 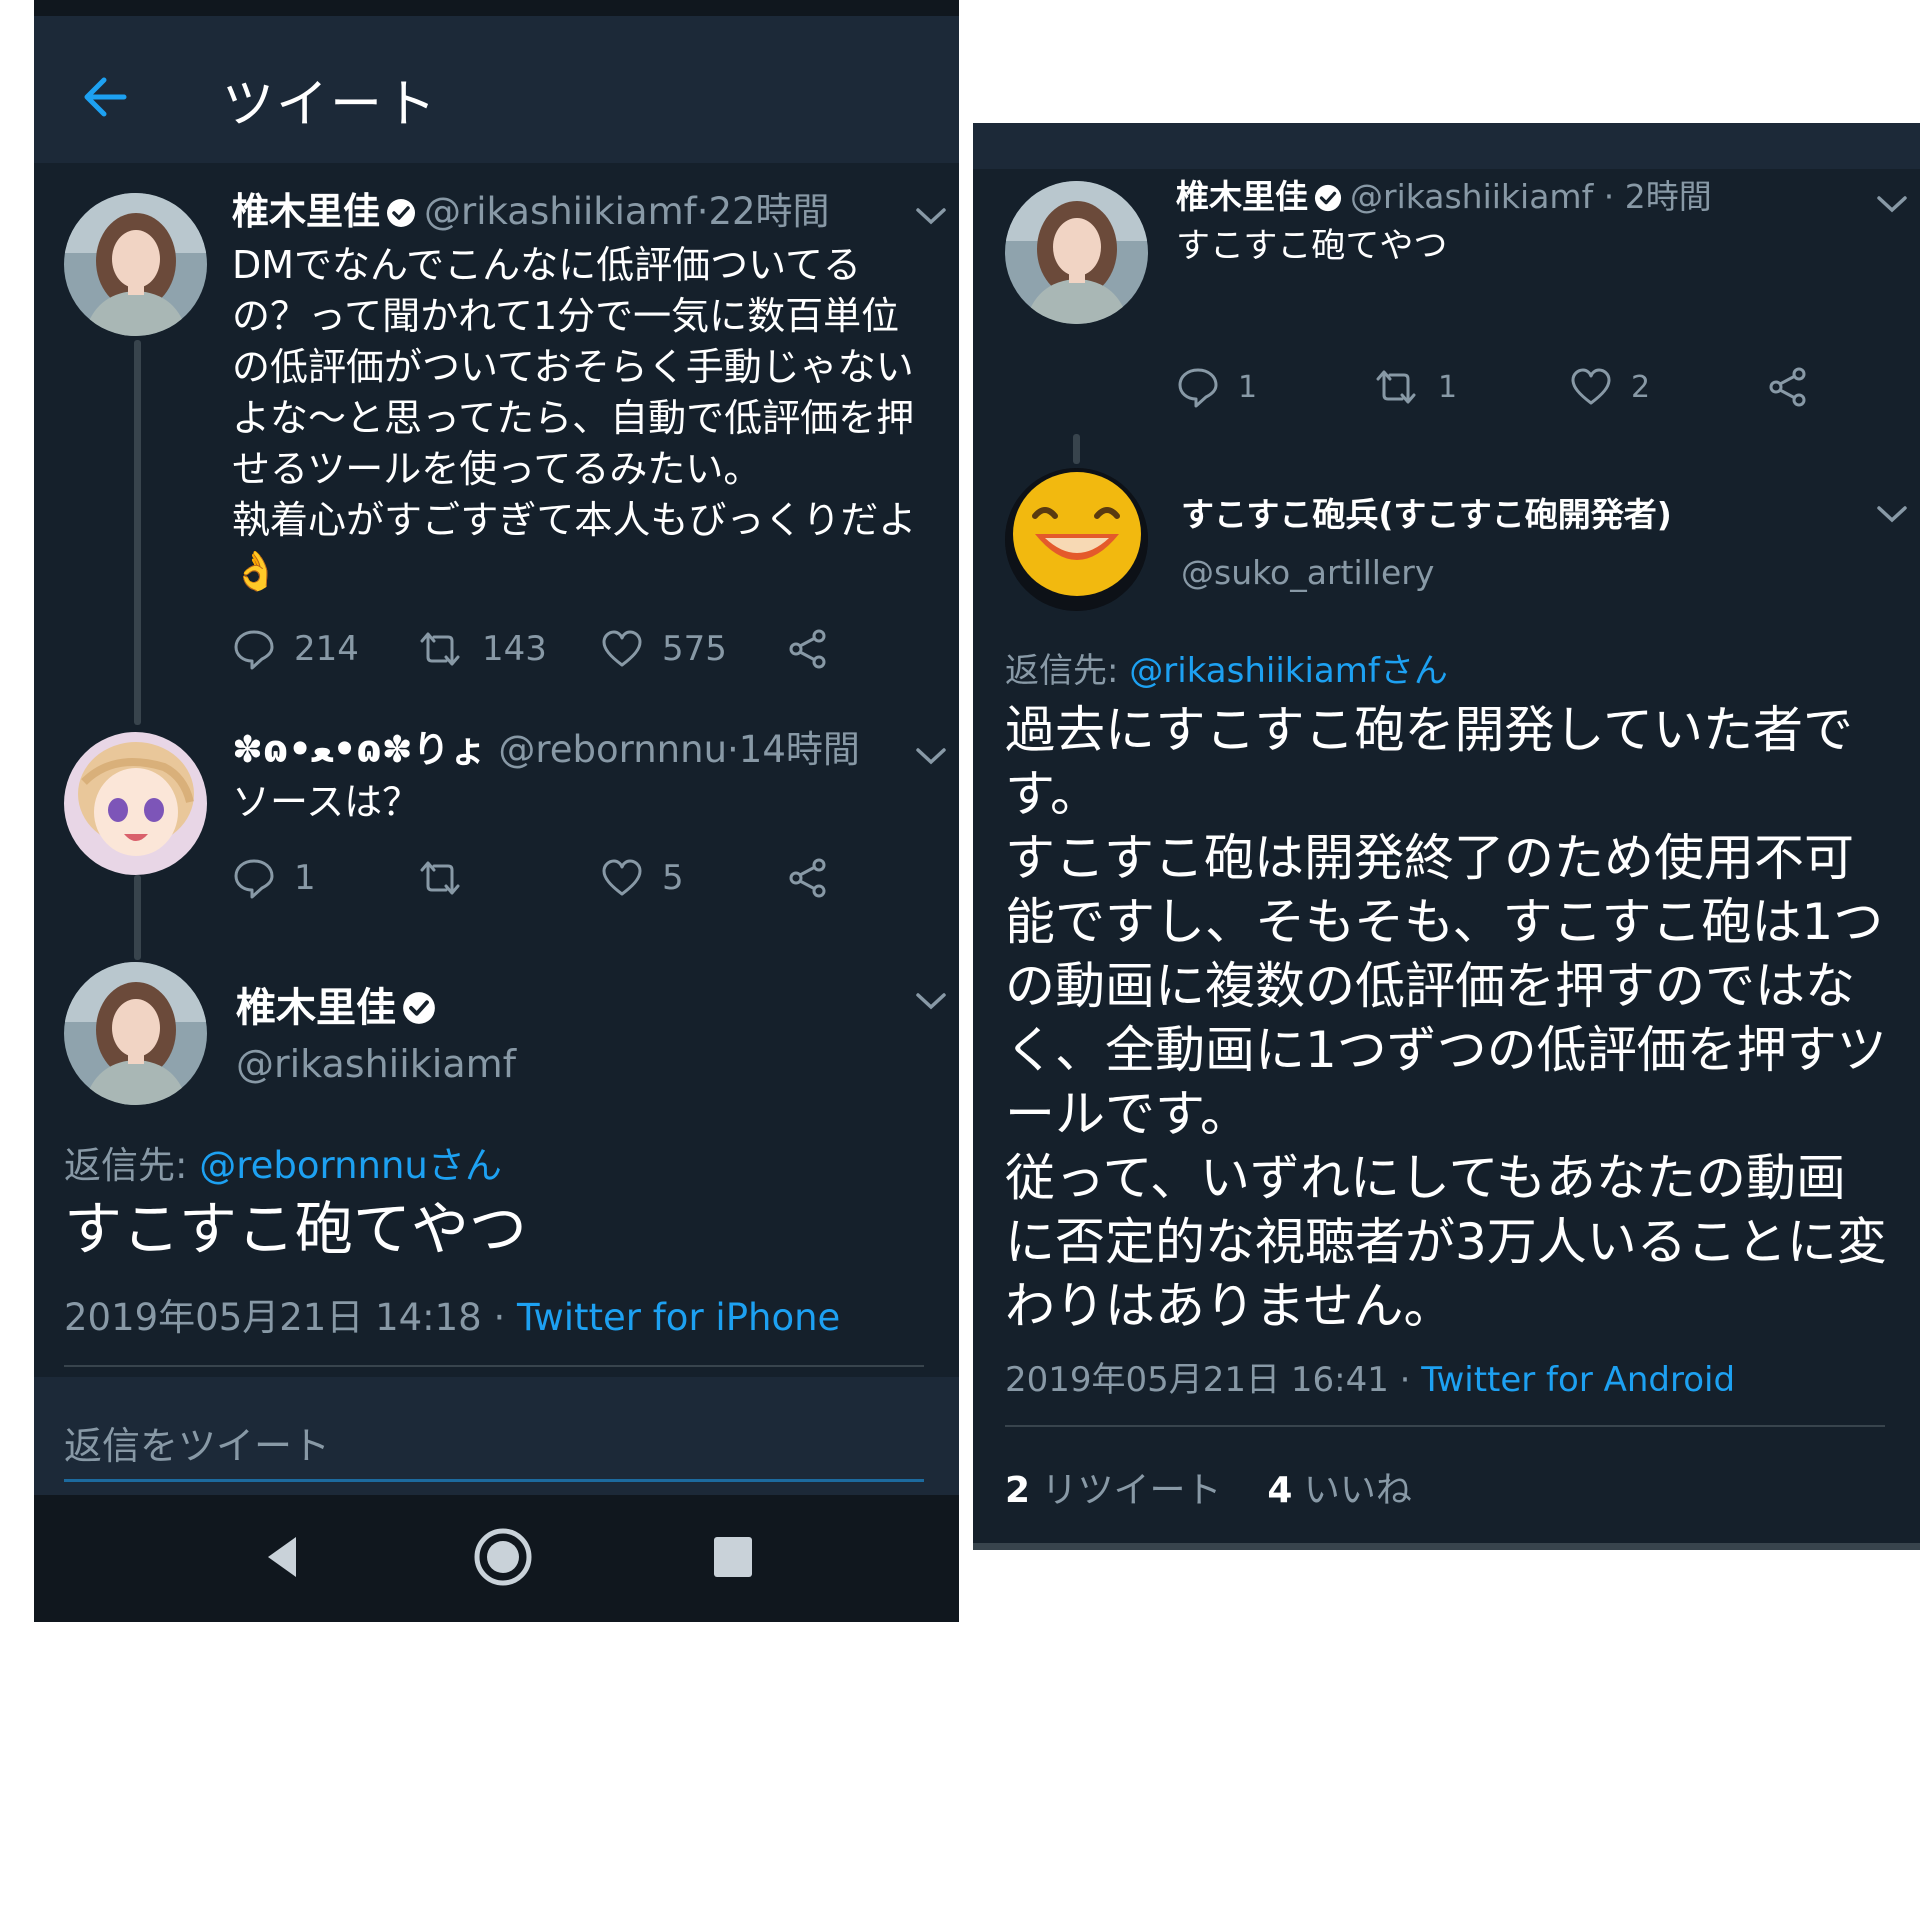 I want to click on display-name: すこすこ砲兵(すこすこ砲開発者), so click(x=1426, y=512).